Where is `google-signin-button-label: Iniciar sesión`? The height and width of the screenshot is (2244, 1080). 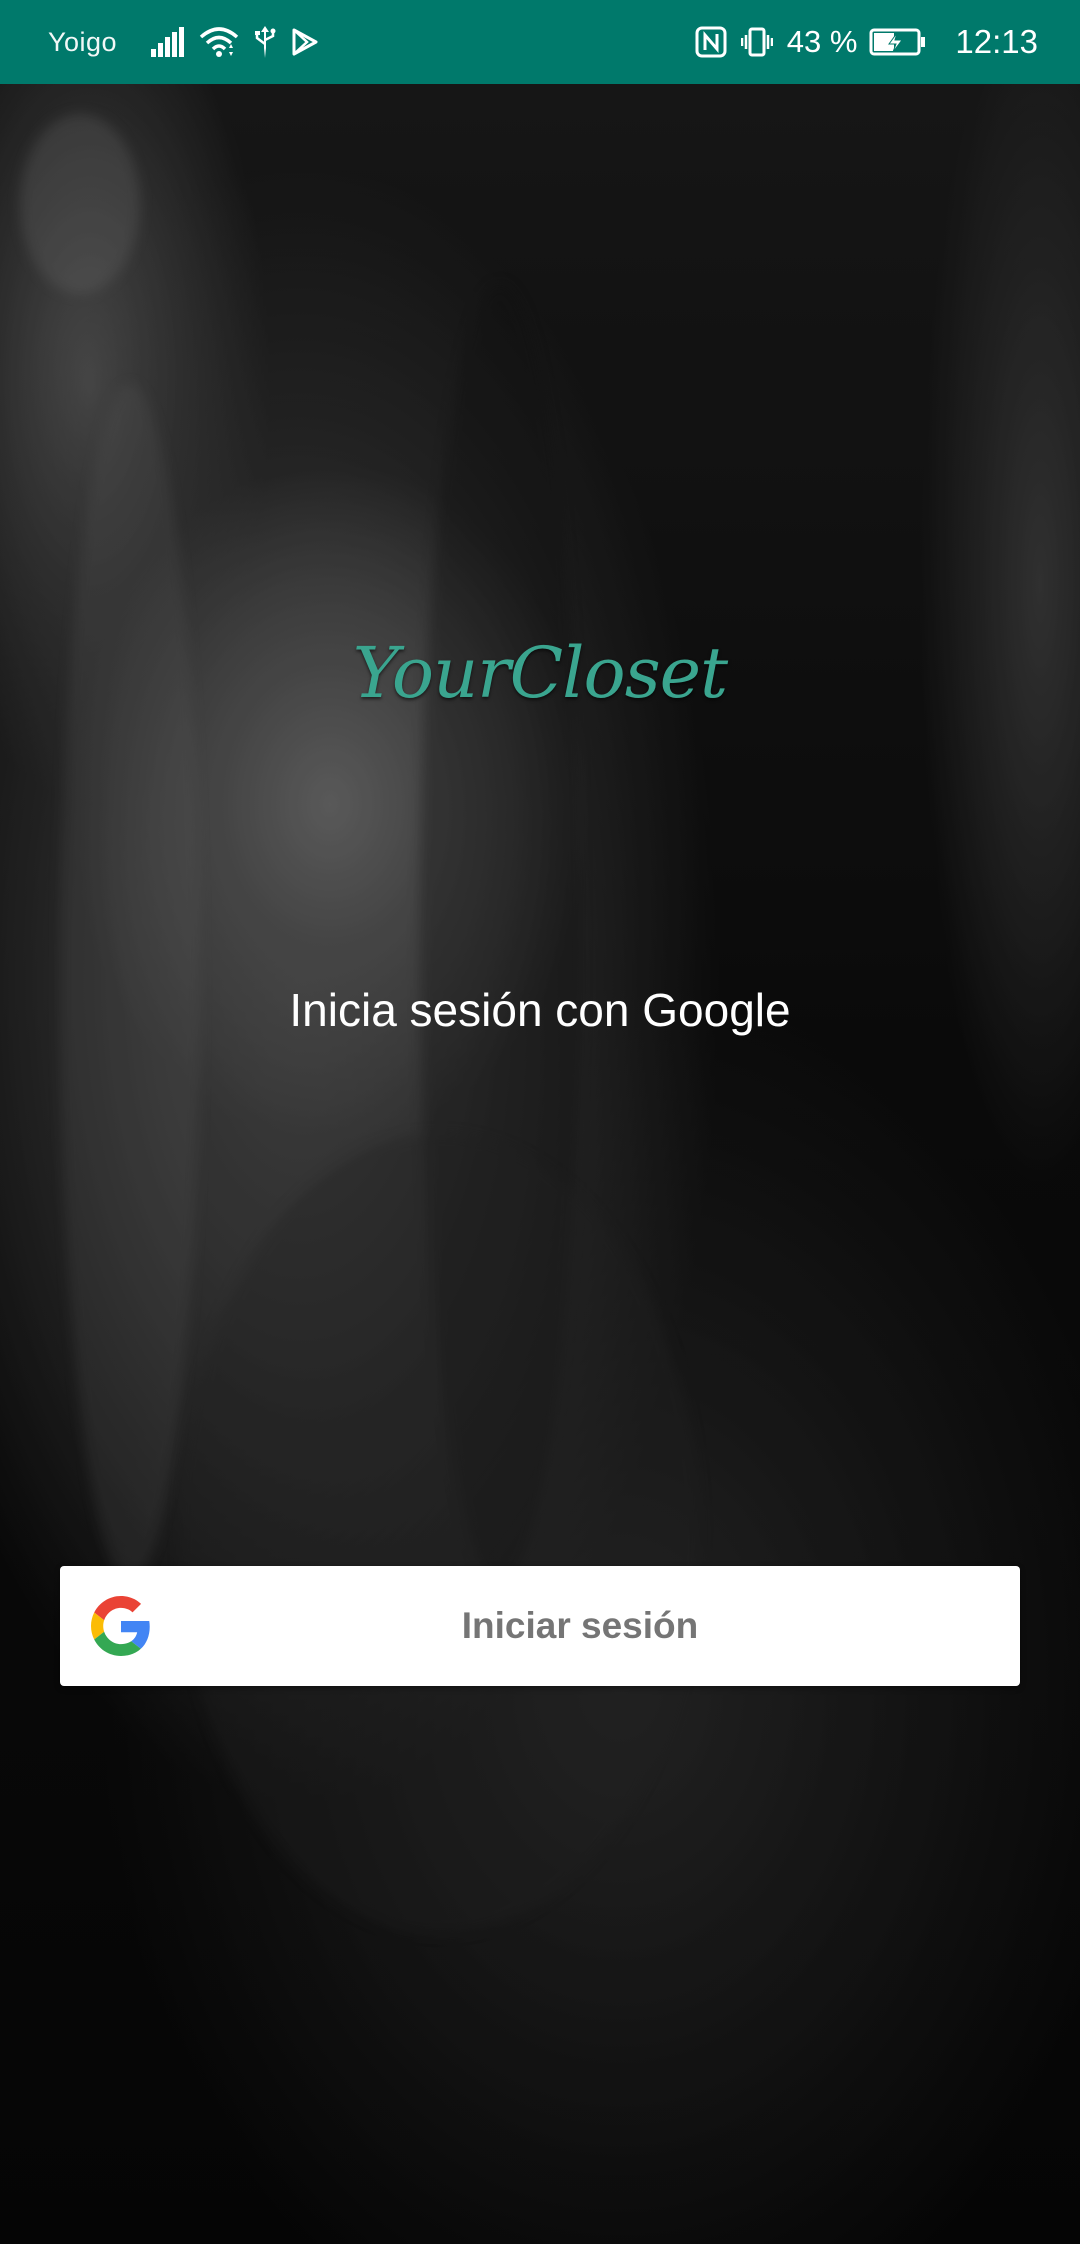 google-signin-button-label: Iniciar sesión is located at coordinates (580, 1625).